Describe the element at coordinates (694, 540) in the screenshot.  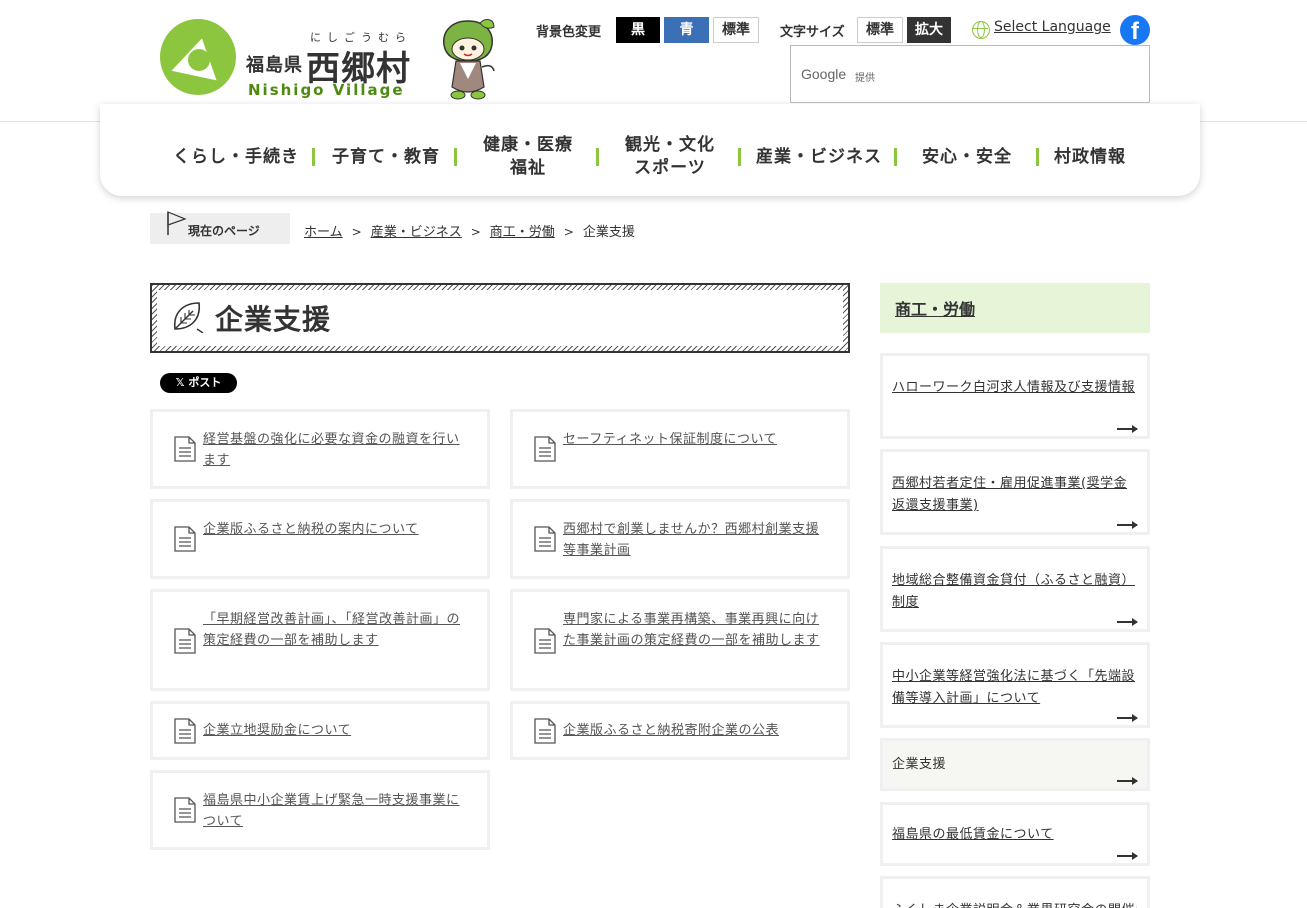
I see `card-link: 西郷村で創業しませんか？西郷村創業支援等事業計画` at that location.